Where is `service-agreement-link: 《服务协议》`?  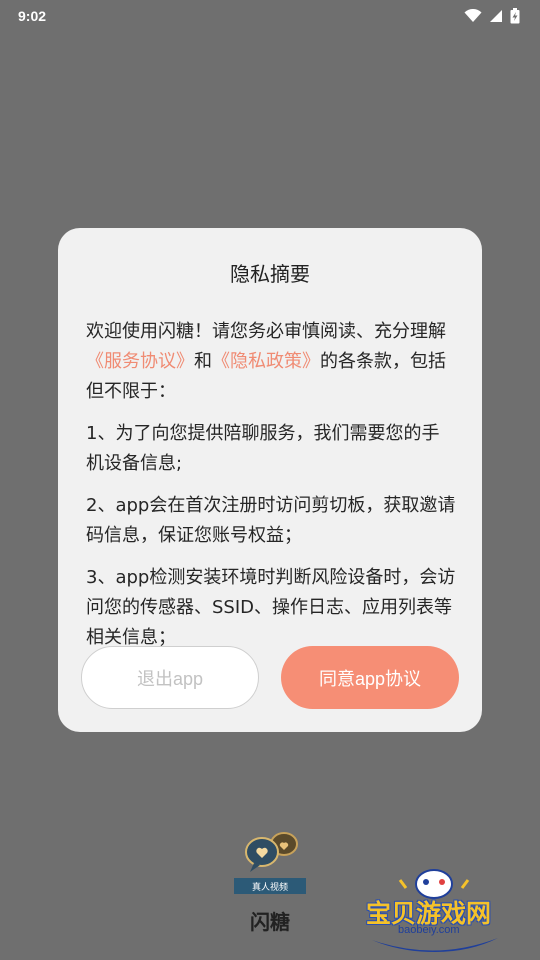 service-agreement-link: 《服务协议》 is located at coordinates (140, 361).